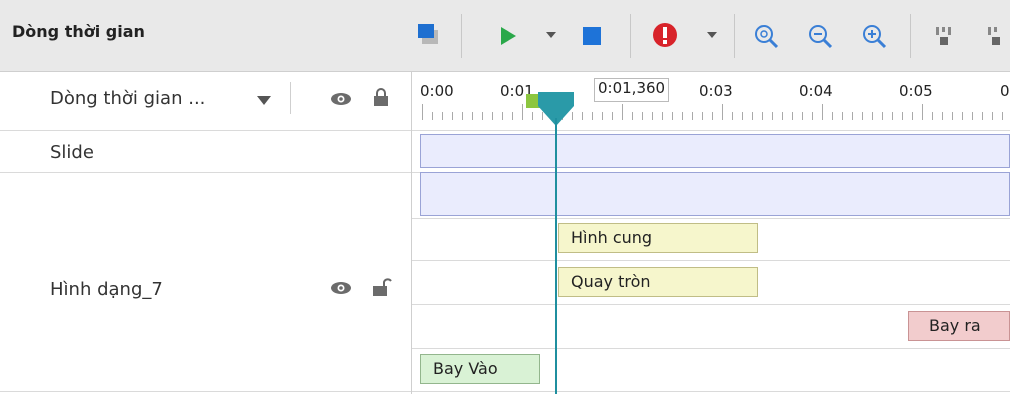 The height and width of the screenshot is (394, 1010). What do you see at coordinates (665, 35) in the screenshot?
I see `alert-icon` at bounding box center [665, 35].